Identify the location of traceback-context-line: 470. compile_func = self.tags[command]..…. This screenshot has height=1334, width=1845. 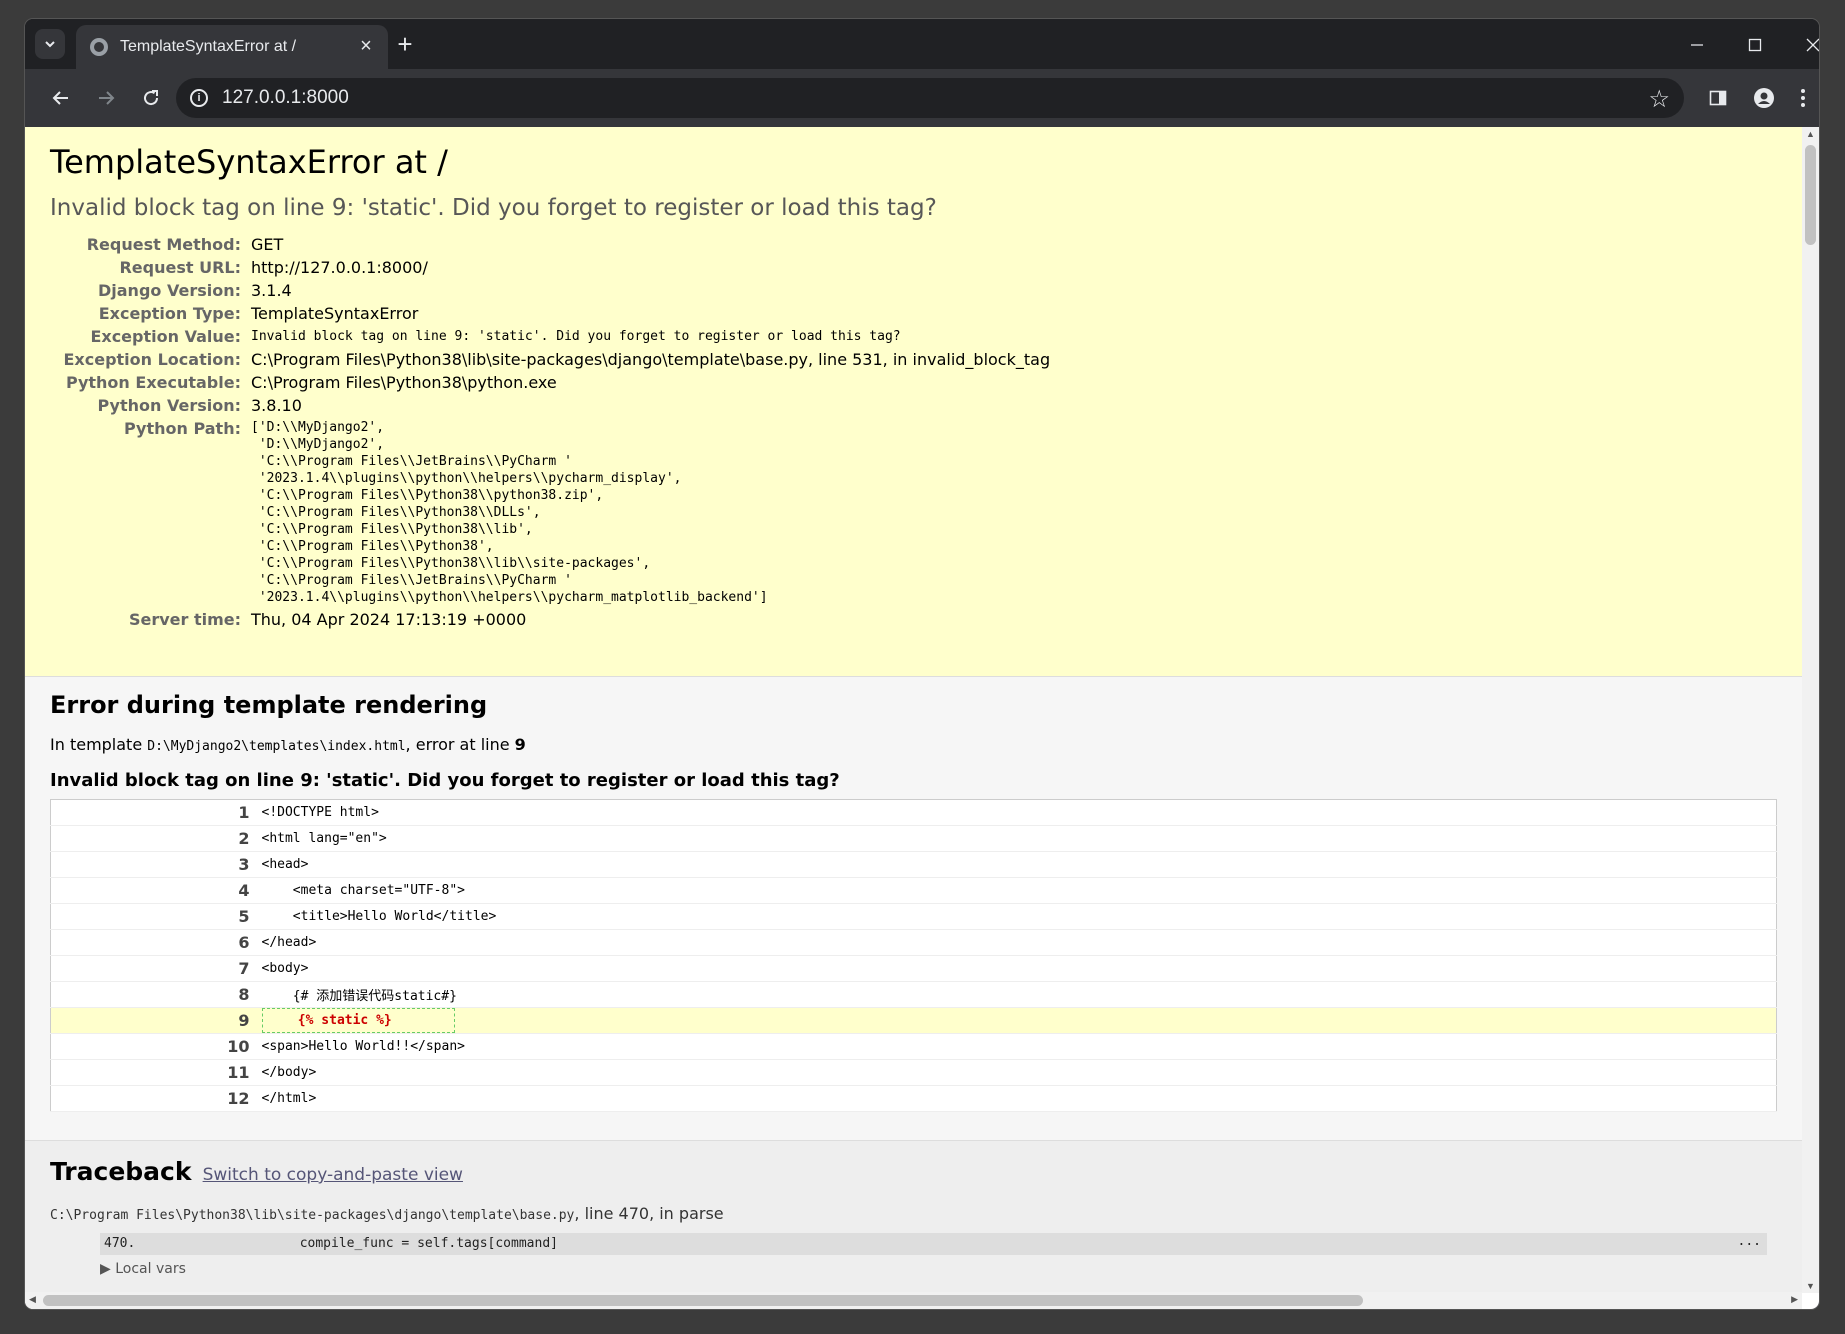
(933, 1244).